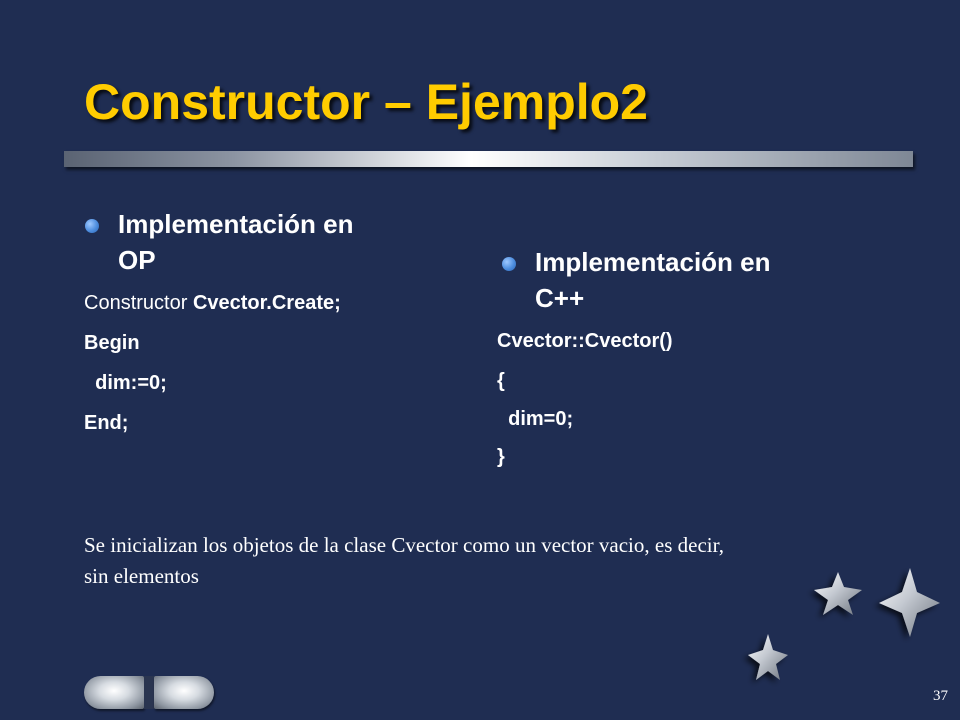 The image size is (960, 720). I want to click on cpp-code-line-2: {, so click(501, 381).